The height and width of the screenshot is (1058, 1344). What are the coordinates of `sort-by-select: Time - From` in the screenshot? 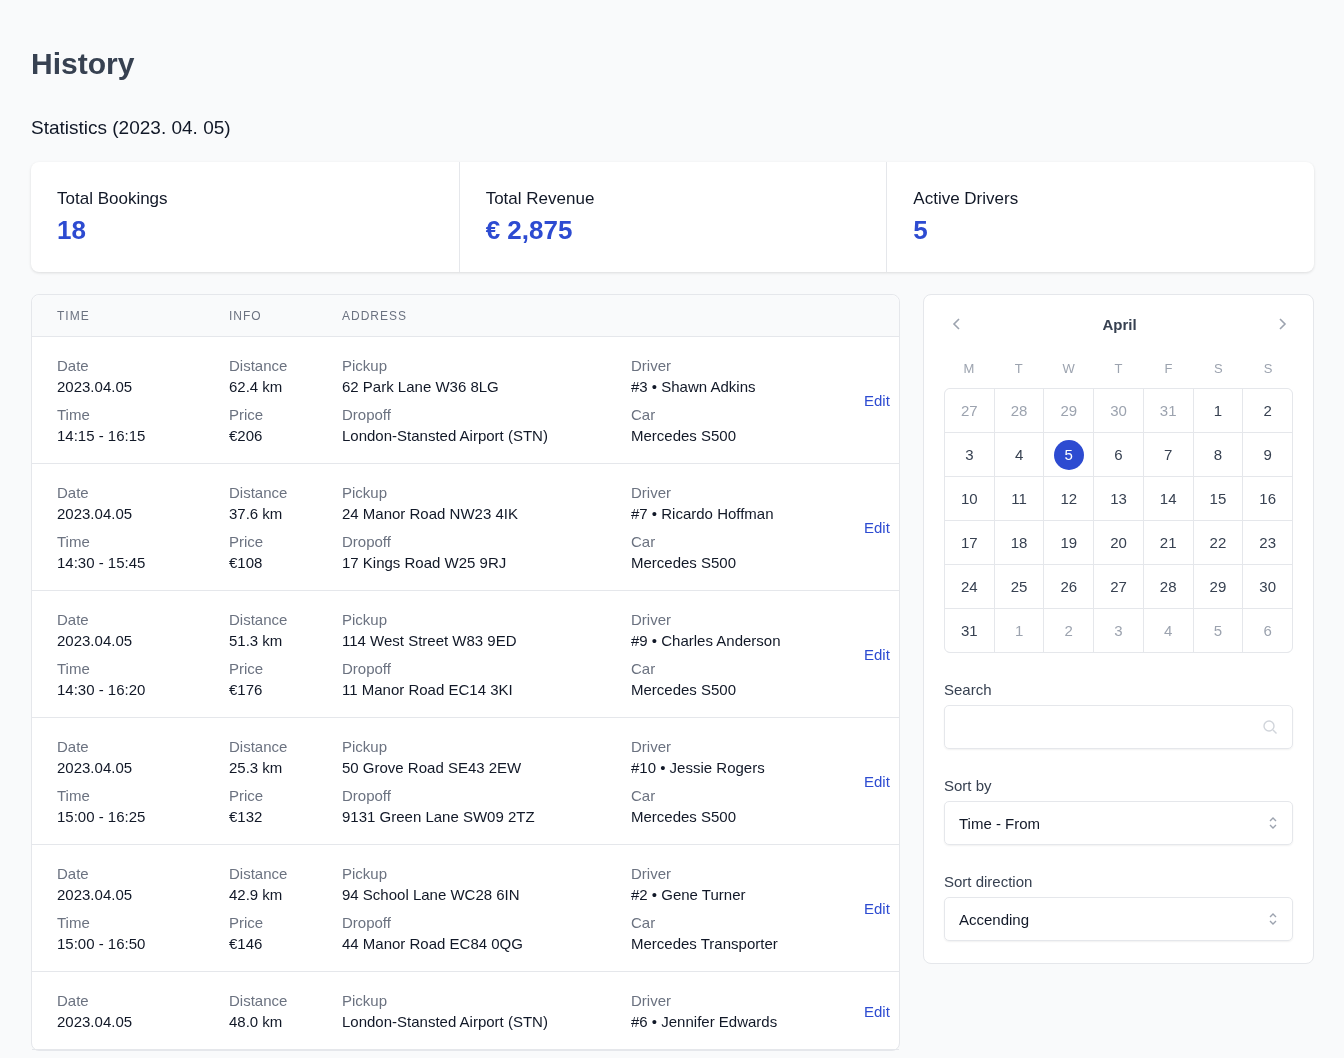 It's located at (1118, 823).